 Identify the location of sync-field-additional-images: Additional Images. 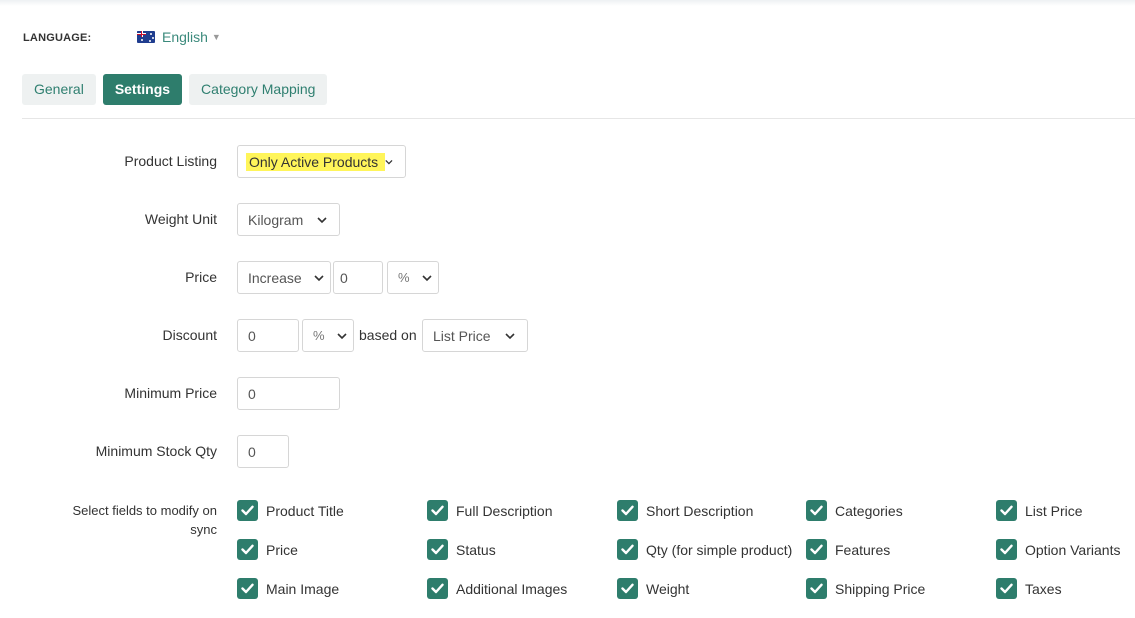
(497, 588).